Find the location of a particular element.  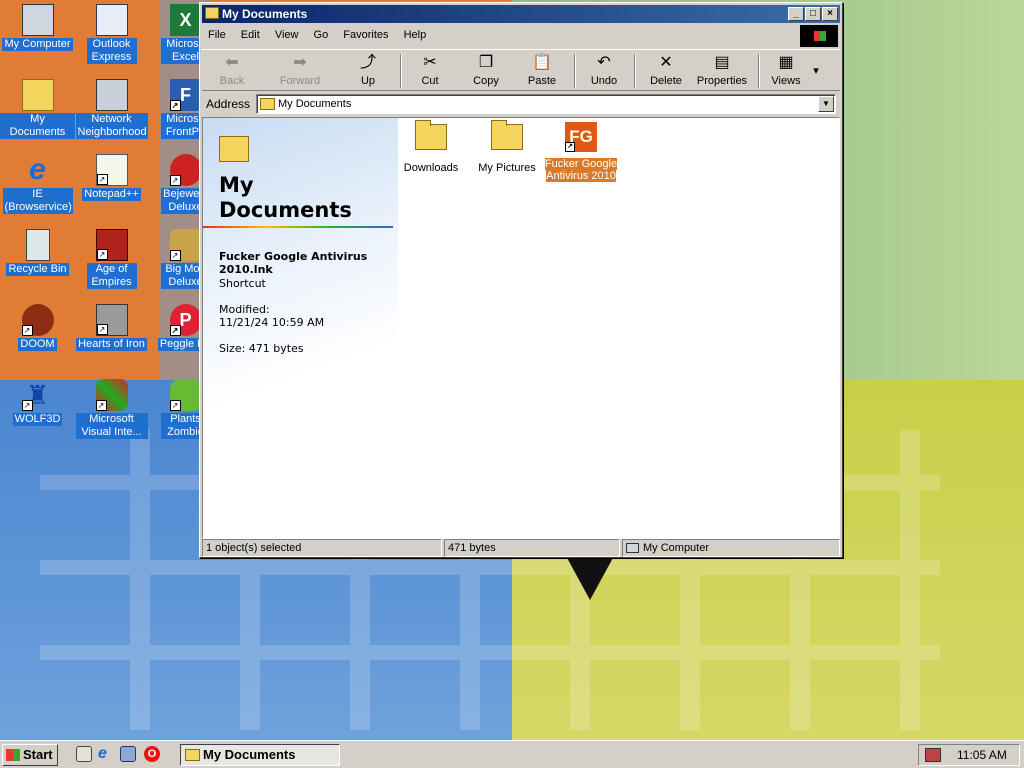

webview-divider is located at coordinates (298, 227).